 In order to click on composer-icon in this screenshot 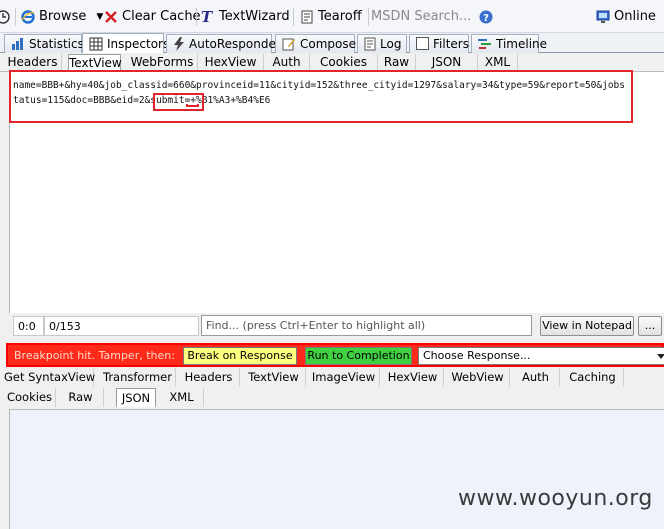, I will do `click(289, 44)`.